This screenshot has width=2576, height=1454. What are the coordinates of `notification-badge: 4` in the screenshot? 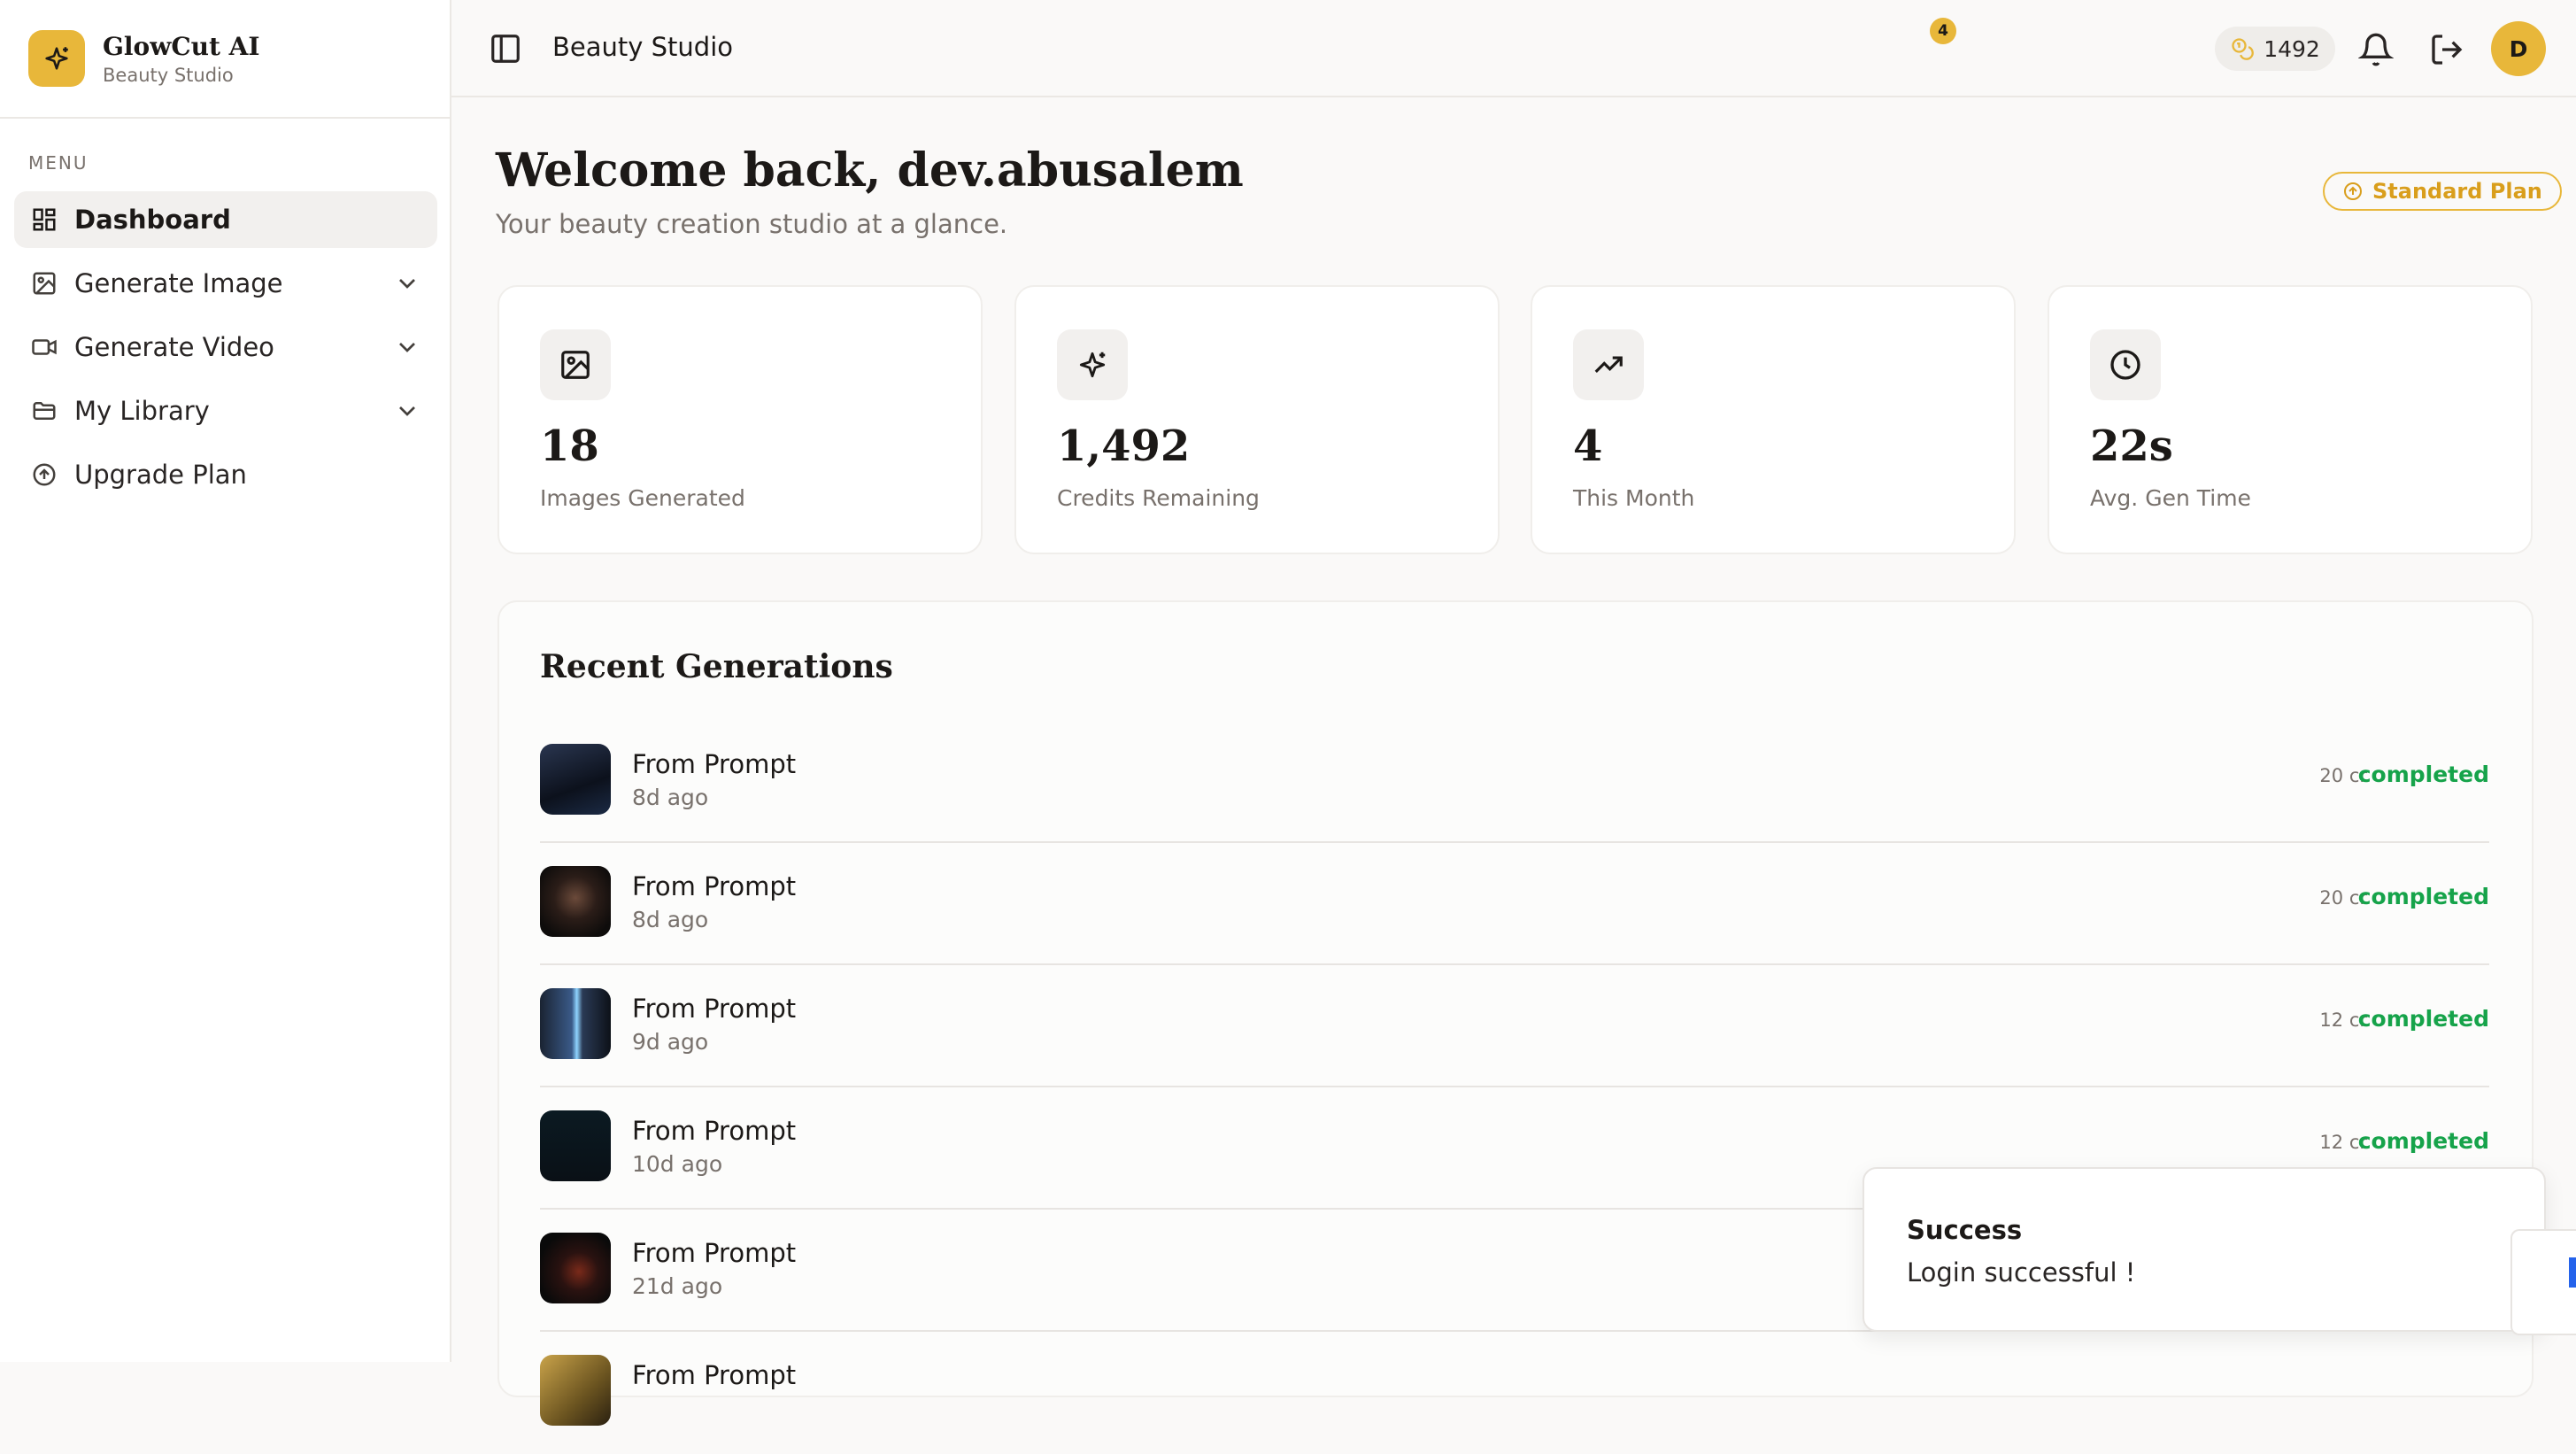 It's located at (1943, 31).